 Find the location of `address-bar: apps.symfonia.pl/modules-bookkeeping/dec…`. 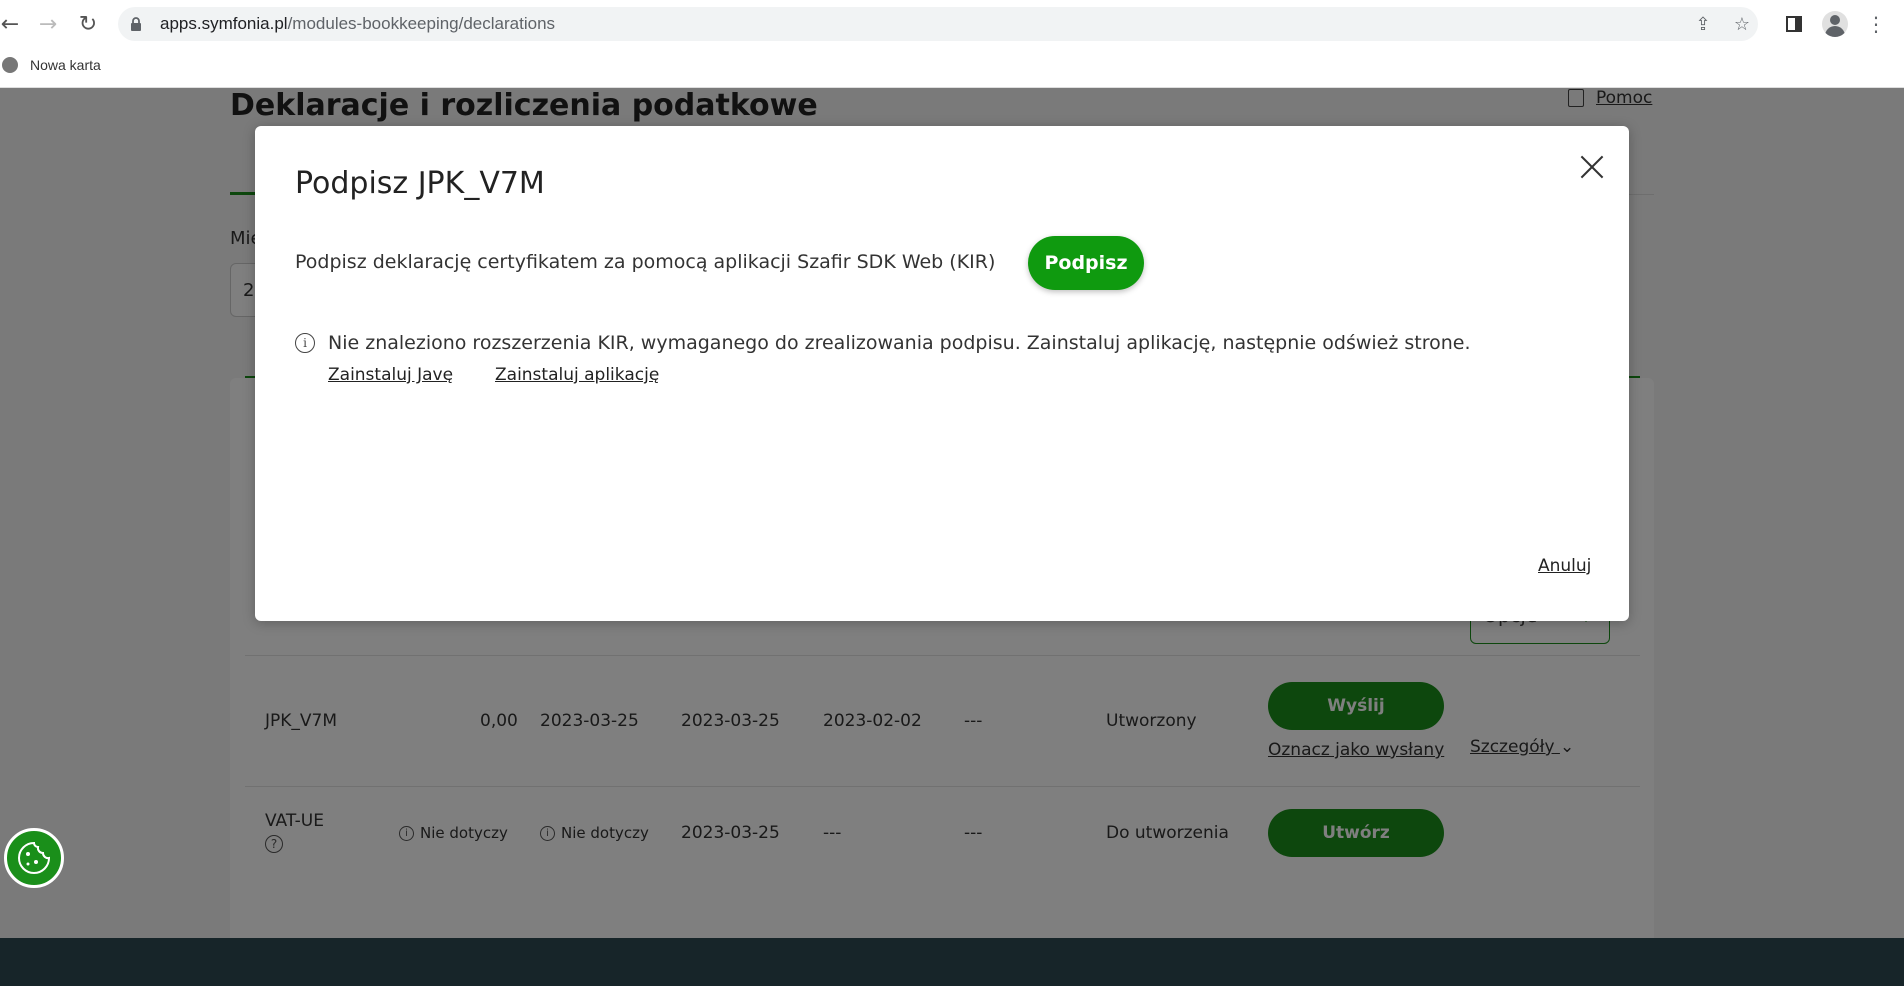

address-bar: apps.symfonia.pl/modules-bookkeeping/dec… is located at coordinates (938, 24).